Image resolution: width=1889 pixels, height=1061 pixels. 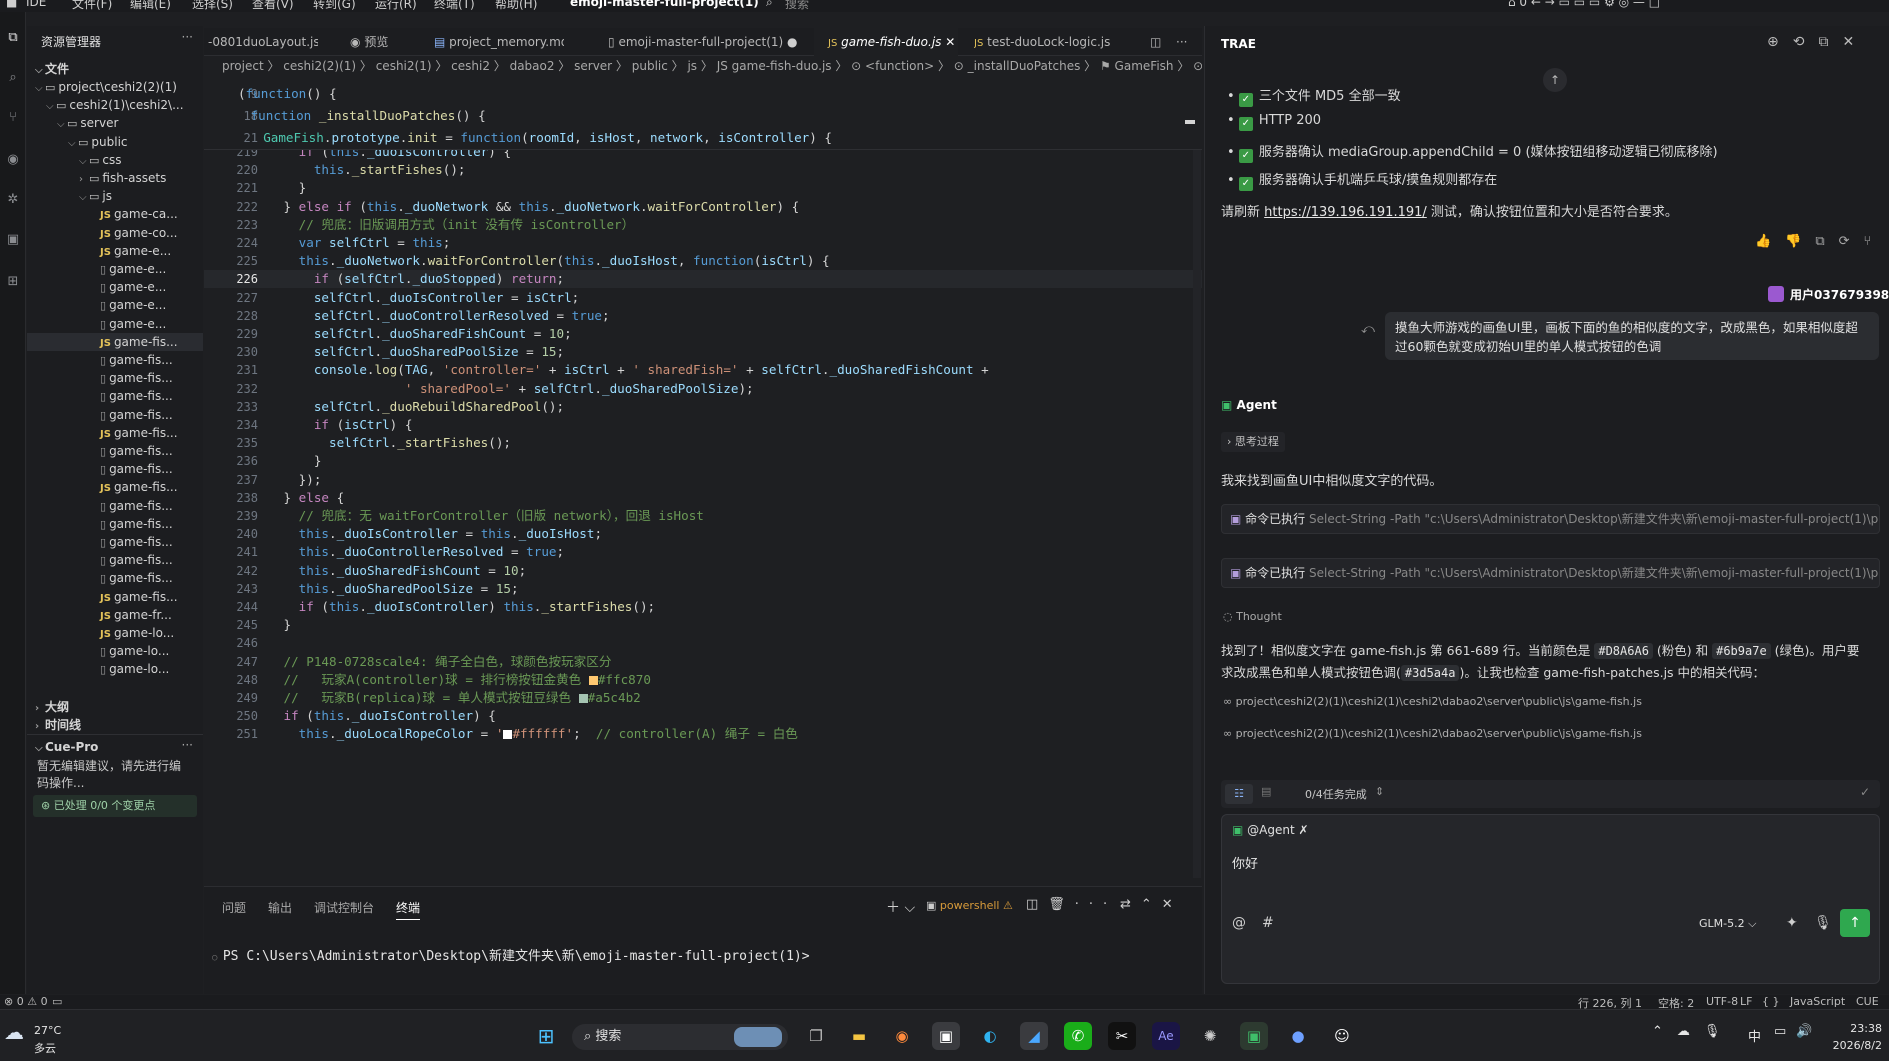 What do you see at coordinates (1727, 924) in the screenshot?
I see `model-selector: GLM-5.2 ⌵` at bounding box center [1727, 924].